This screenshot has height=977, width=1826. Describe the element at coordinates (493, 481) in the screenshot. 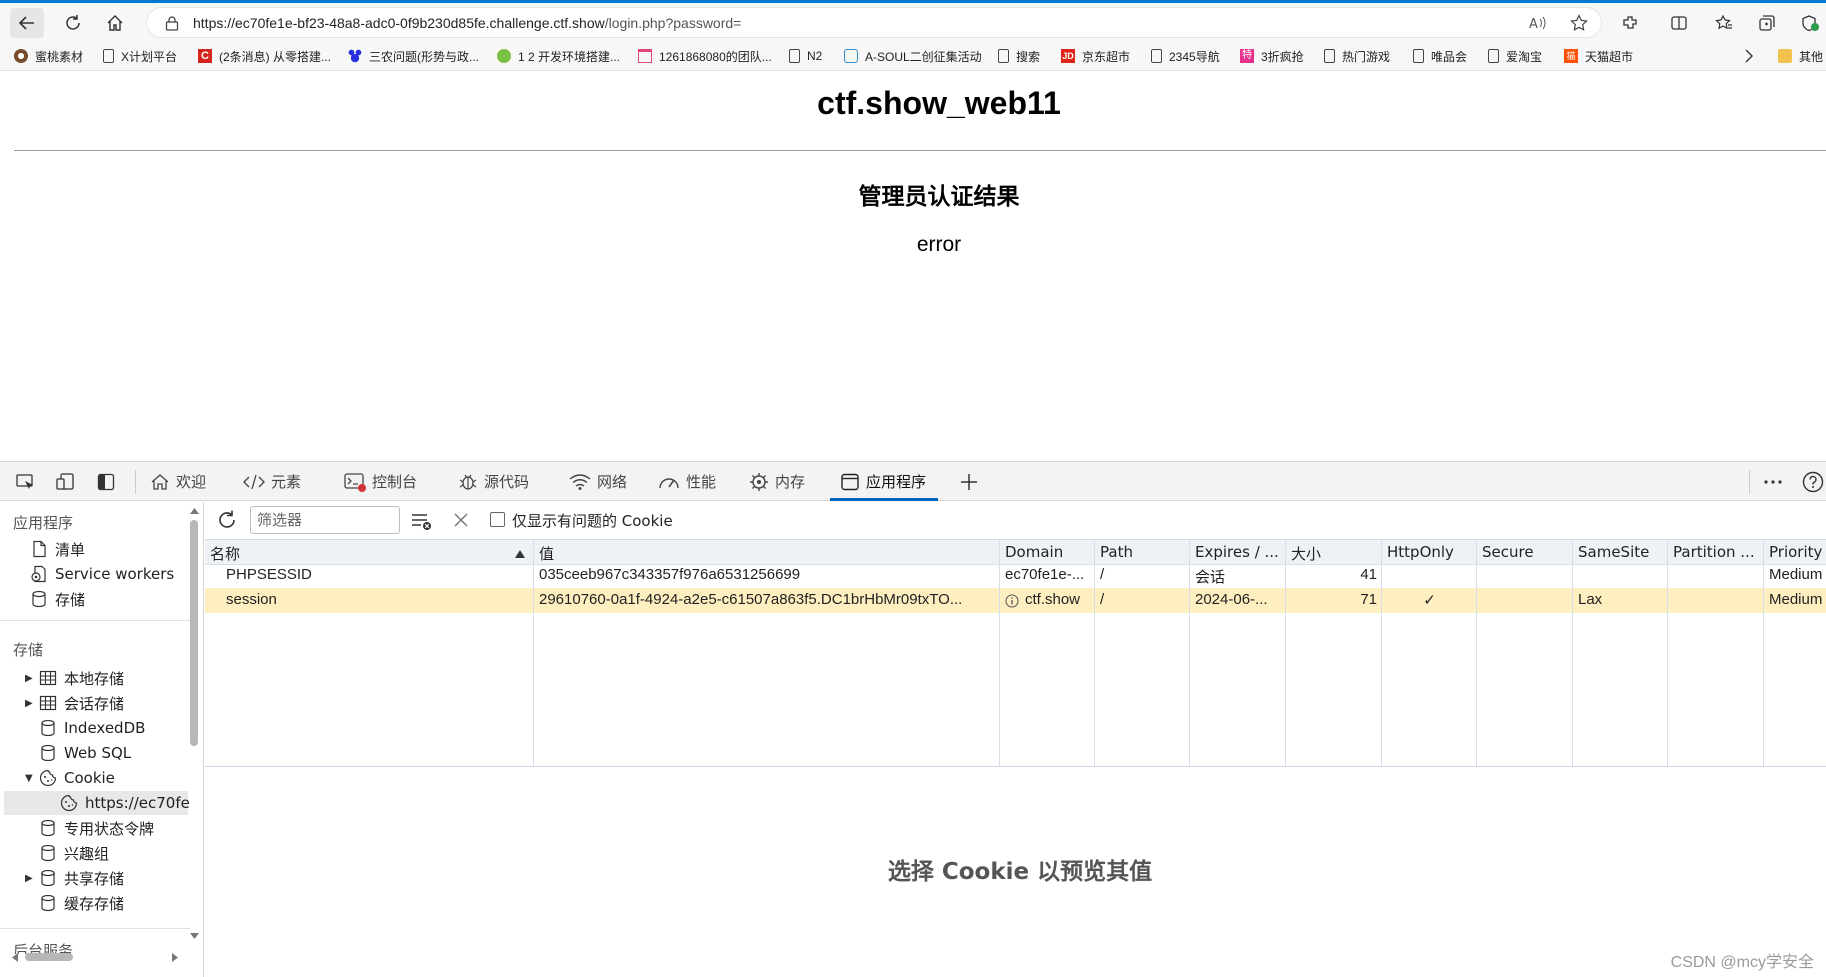

I see `tab-sources: 源代码` at that location.